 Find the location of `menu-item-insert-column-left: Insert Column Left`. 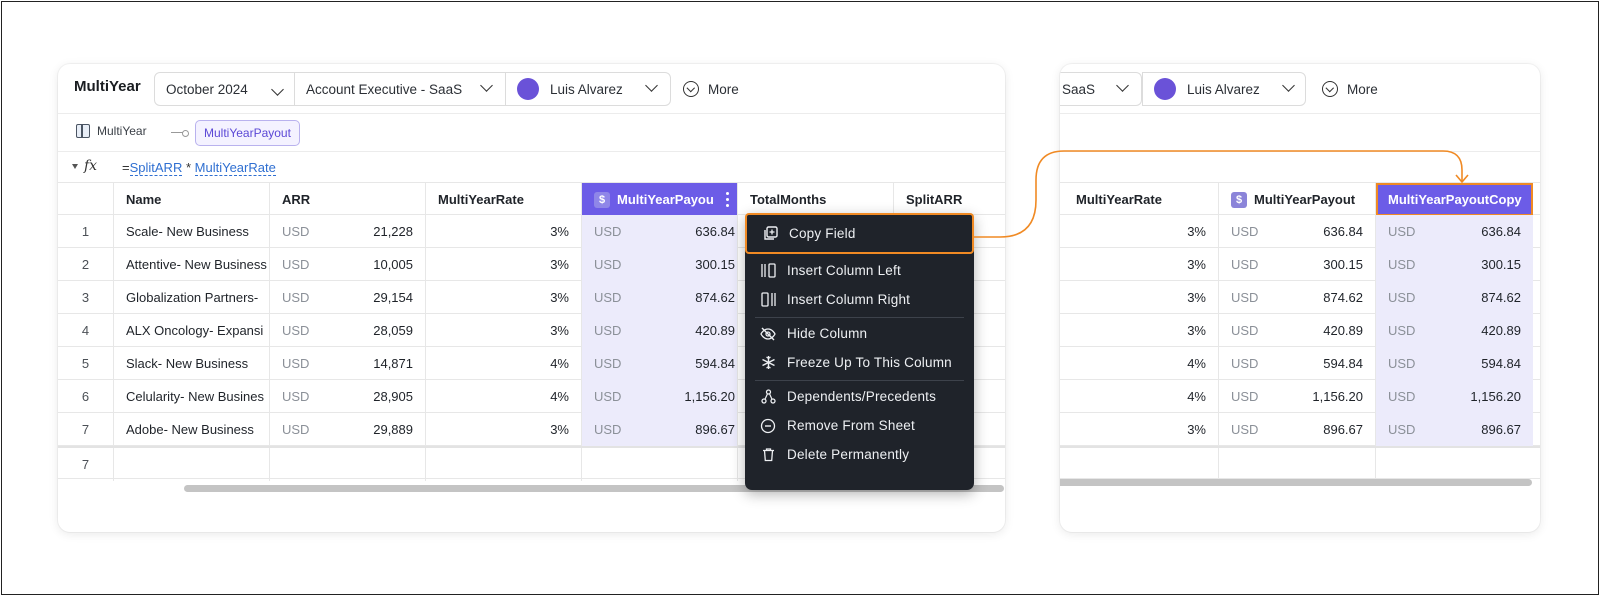

menu-item-insert-column-left: Insert Column Left is located at coordinates (859, 270).